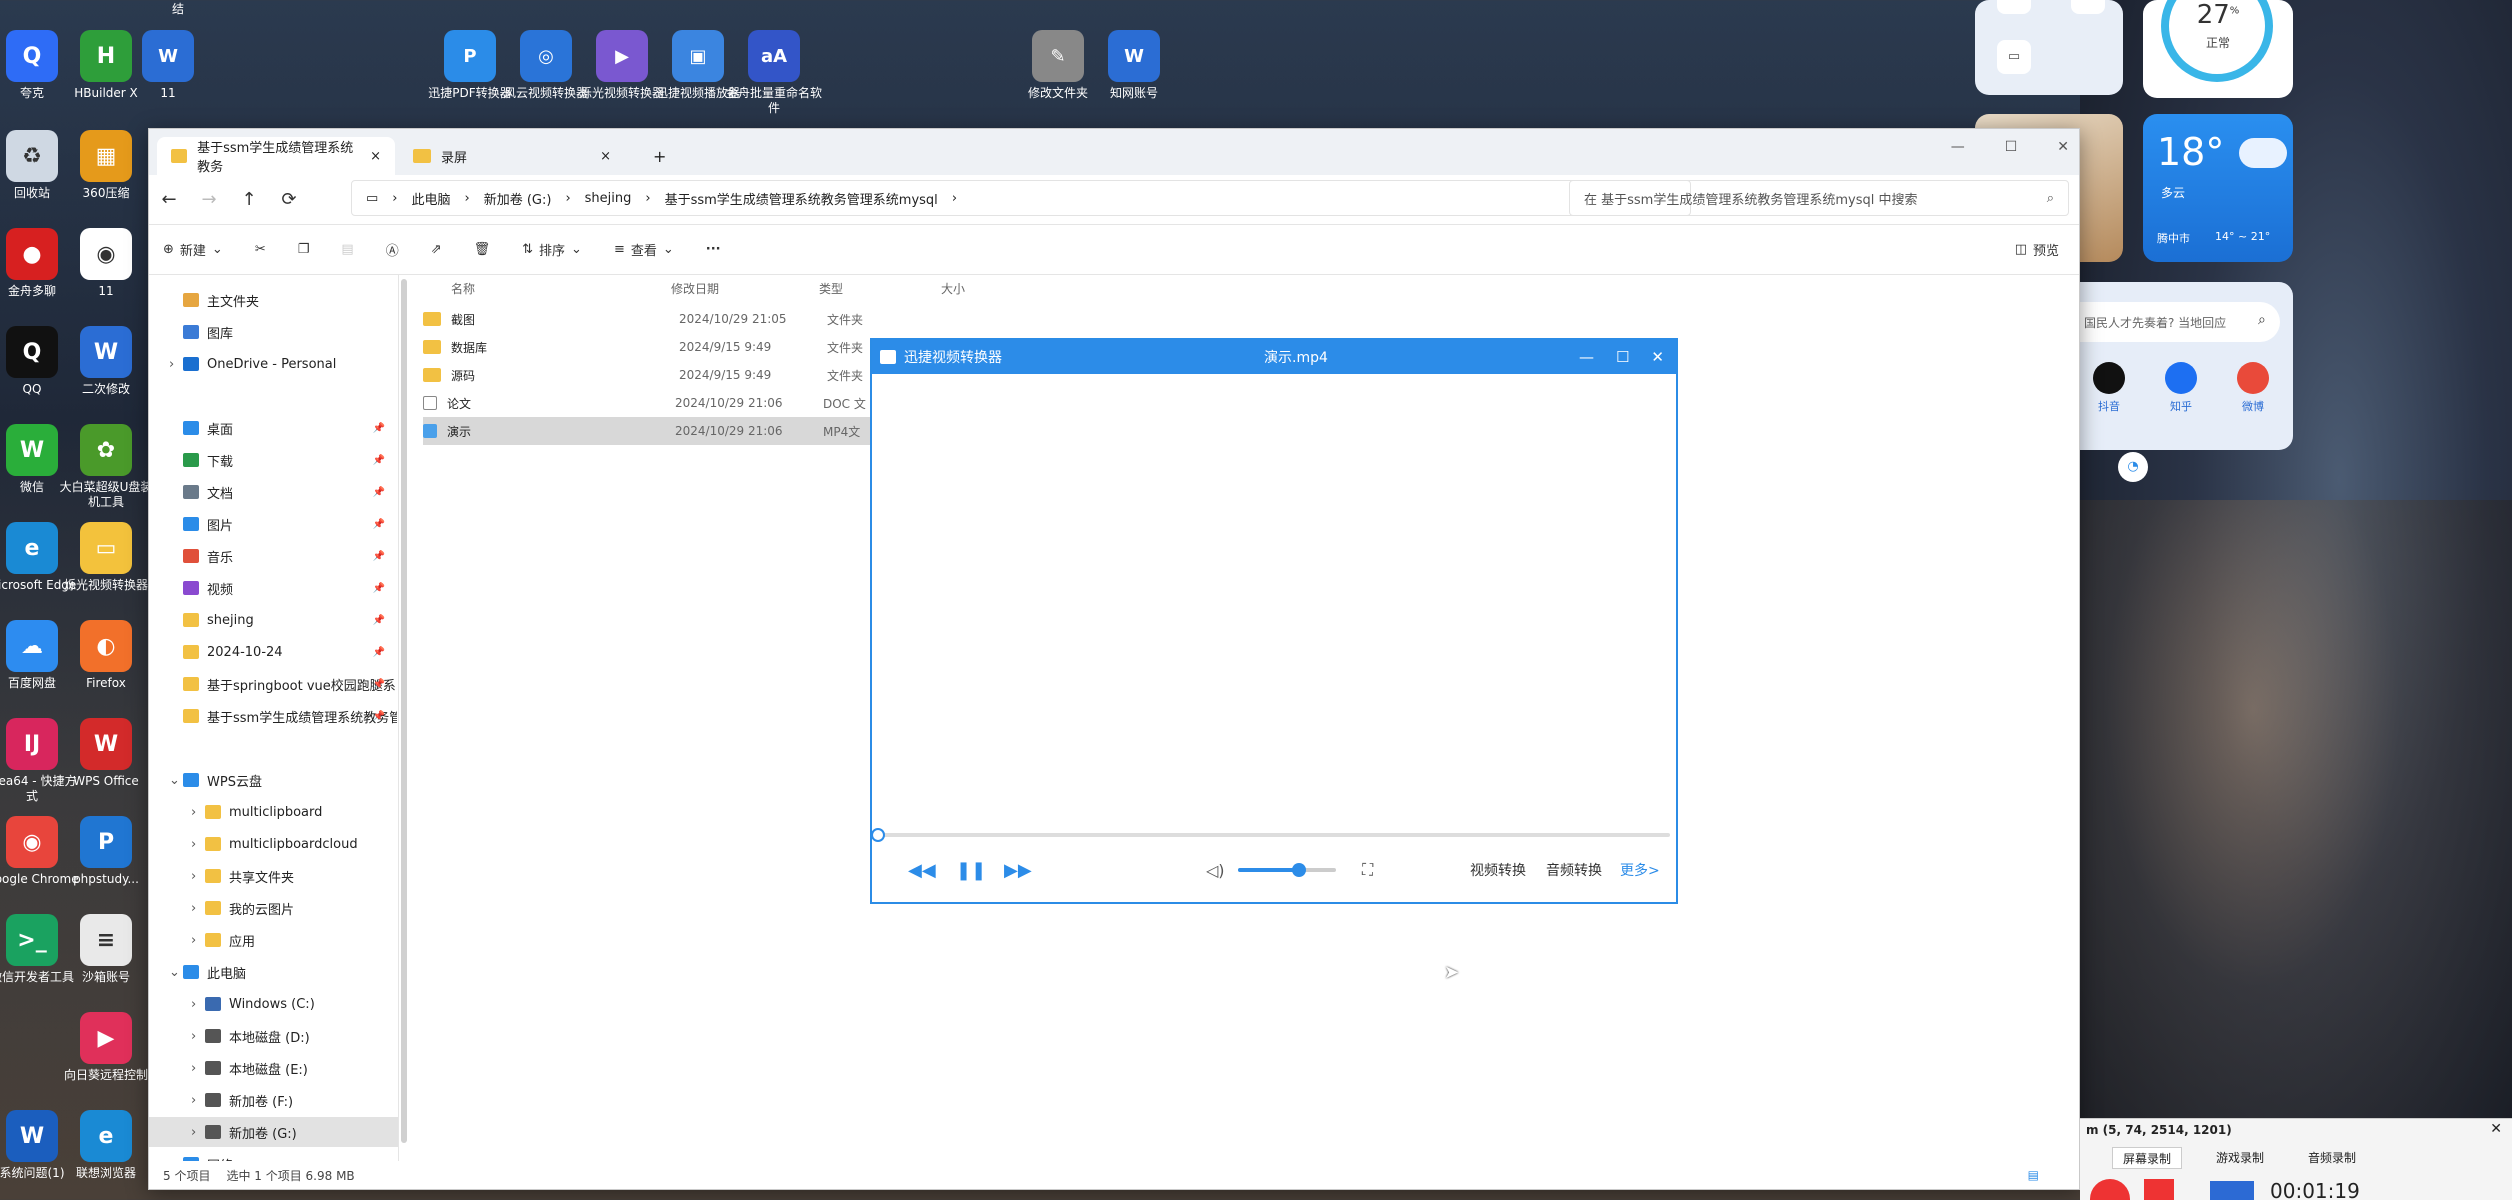 This screenshot has width=2512, height=1200. What do you see at coordinates (273, 588) in the screenshot?
I see `sidebar-item-item: 视频 📌` at bounding box center [273, 588].